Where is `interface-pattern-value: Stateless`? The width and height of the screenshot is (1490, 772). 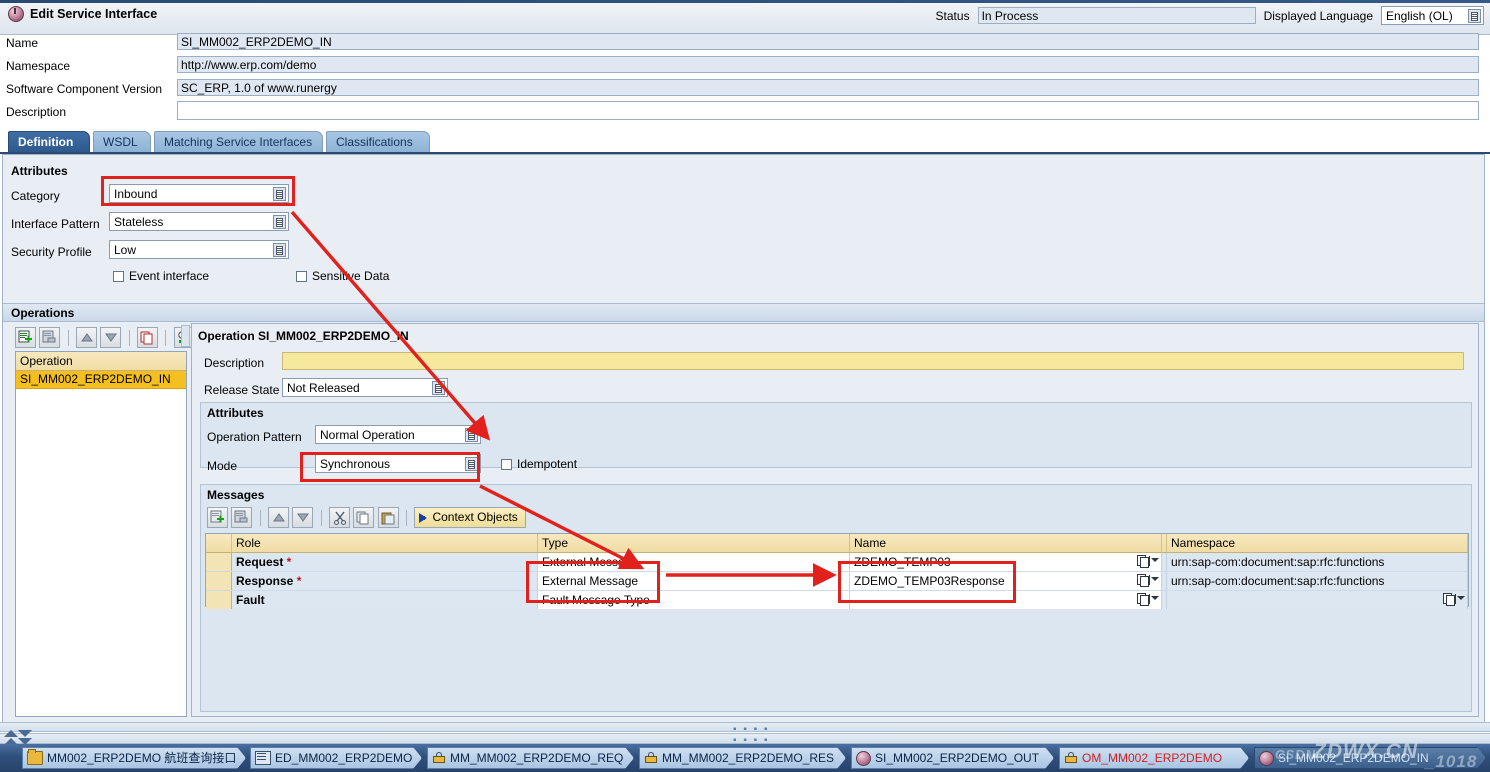
interface-pattern-value: Stateless is located at coordinates (139, 222).